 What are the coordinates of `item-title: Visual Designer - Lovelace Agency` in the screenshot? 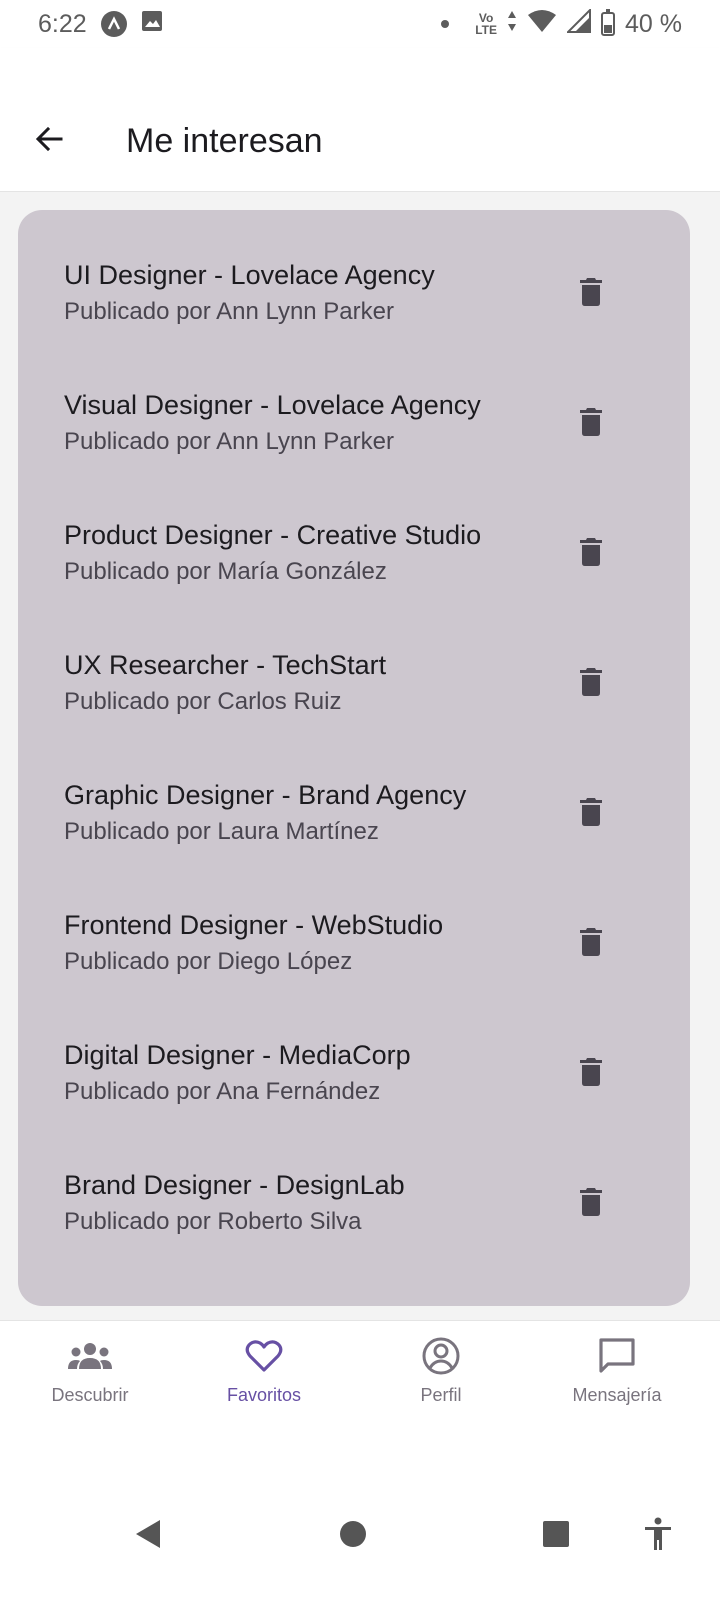 It's located at (272, 405).